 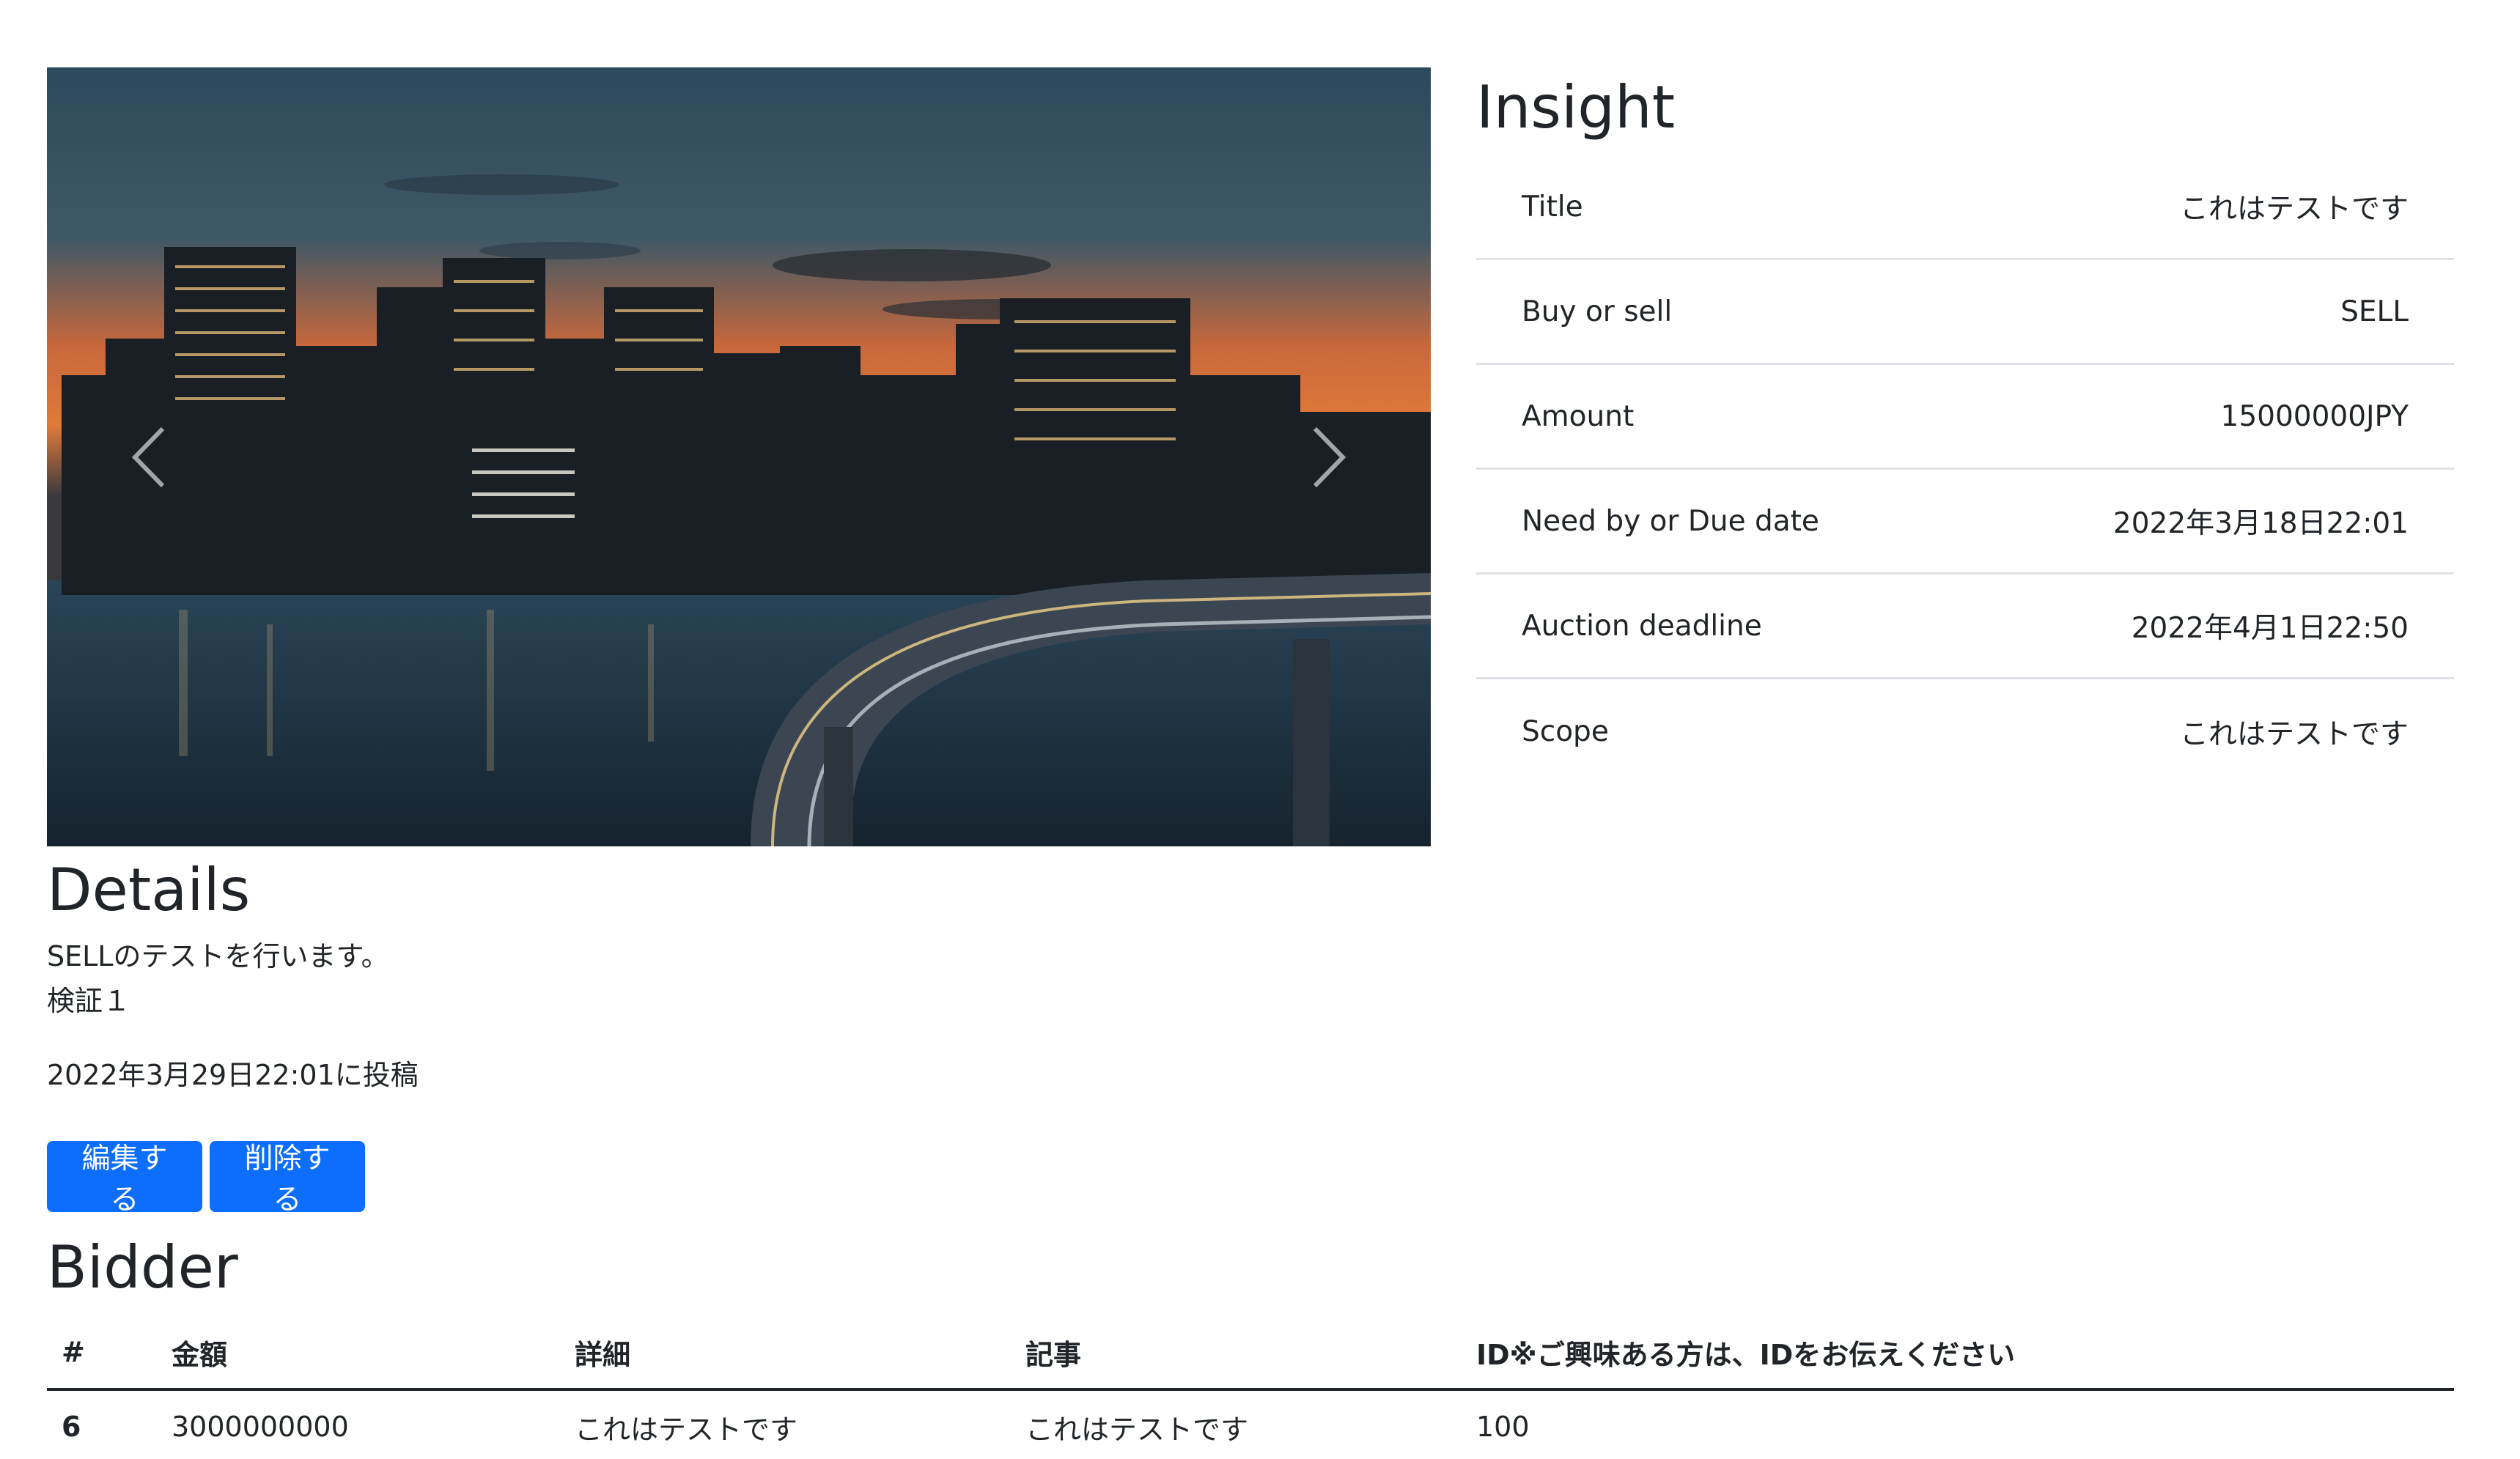 I want to click on insight-row-due-date: Need by or Due date 2022年3月18日22:01, so click(x=1965, y=522).